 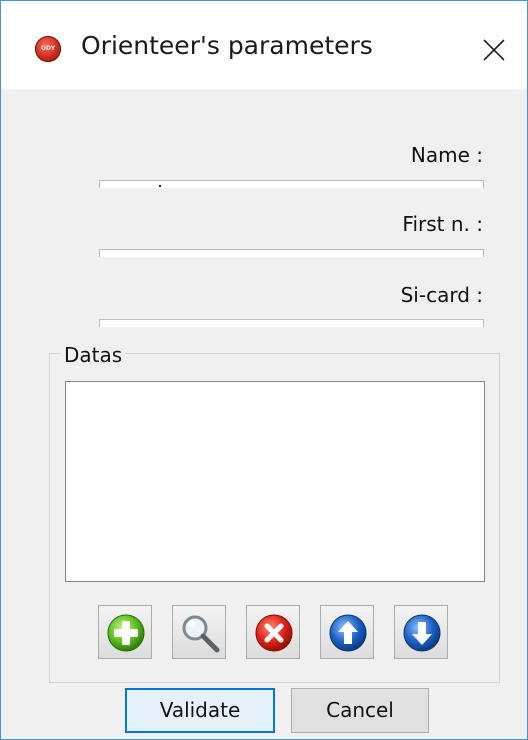 What do you see at coordinates (291, 184) in the screenshot?
I see `name-field` at bounding box center [291, 184].